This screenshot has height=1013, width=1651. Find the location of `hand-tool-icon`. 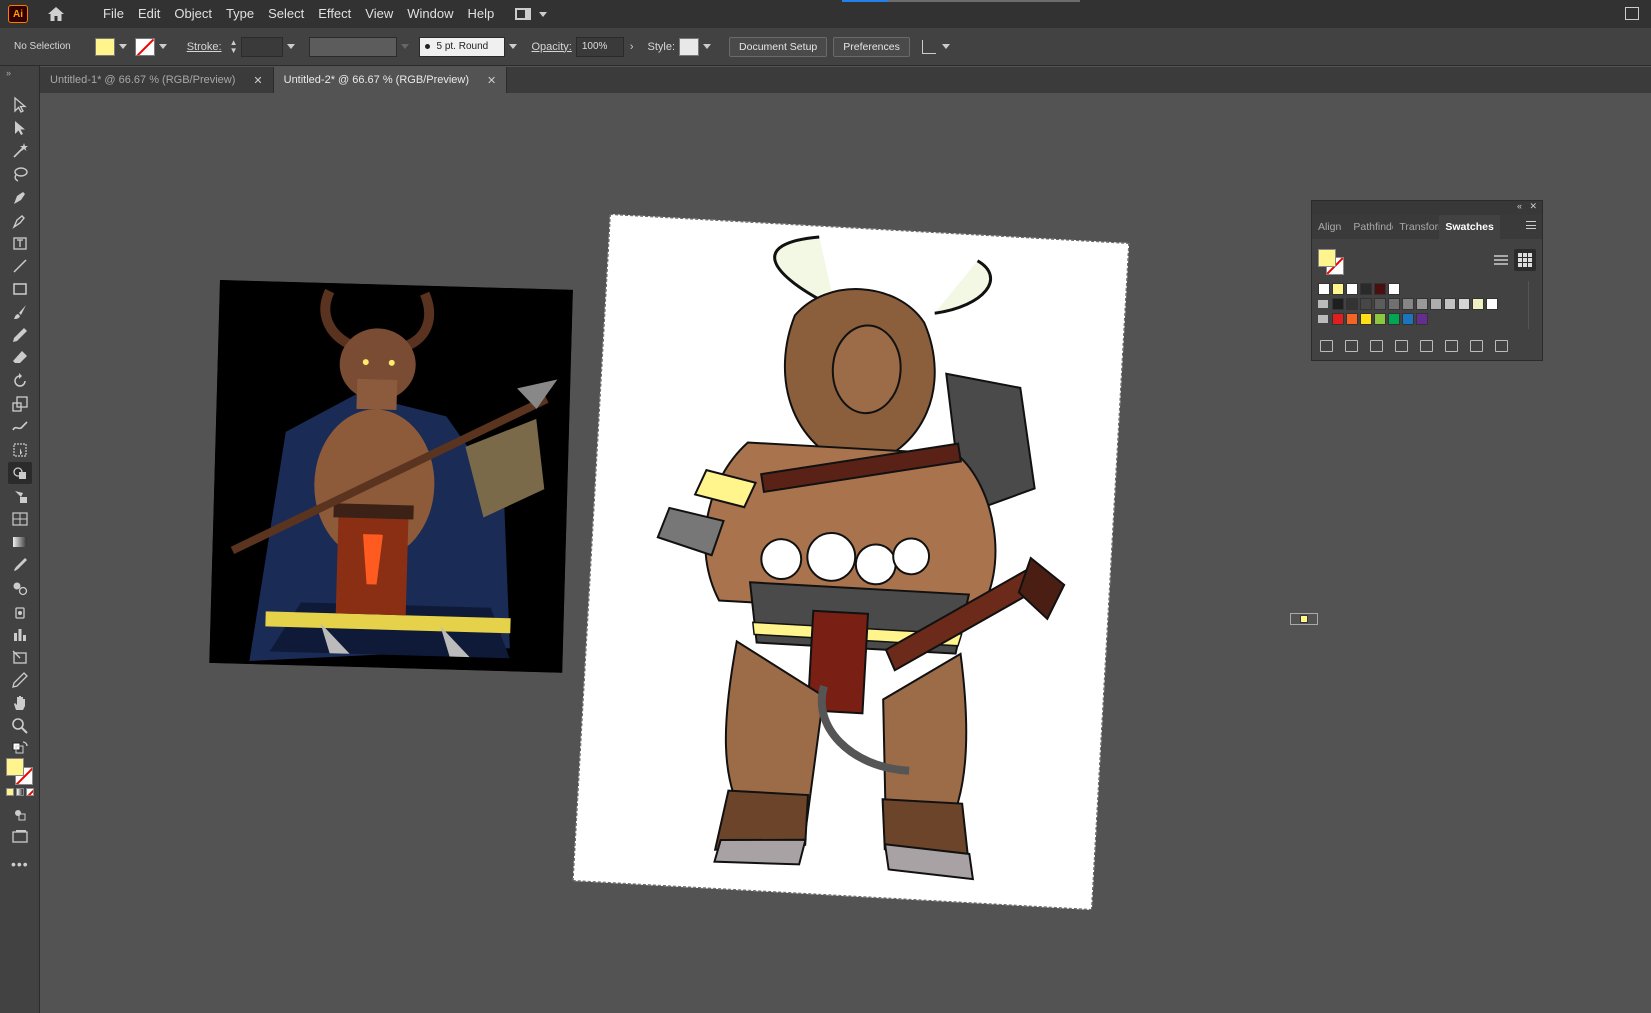

hand-tool-icon is located at coordinates (20, 703).